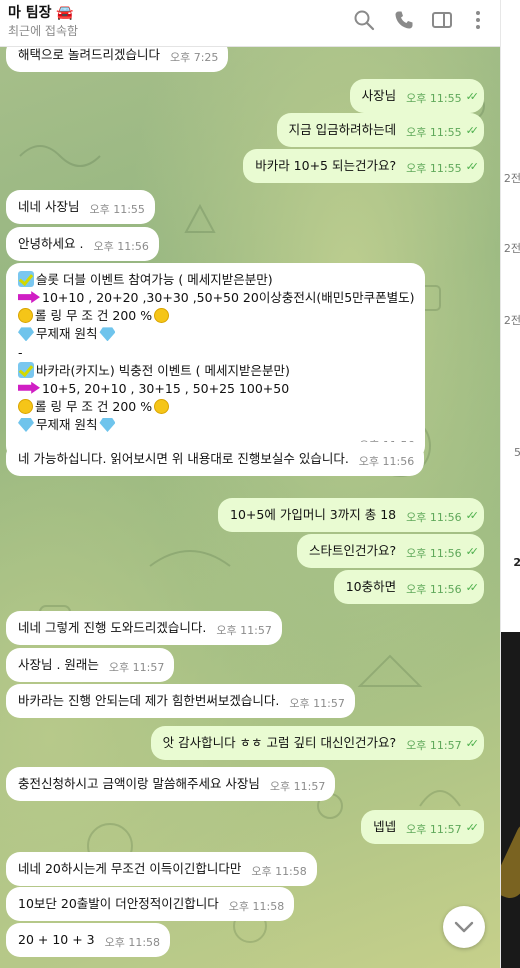 The image size is (520, 968). I want to click on incoming-message: 바카라는 진행 안되는데 제가 힘한번써보겠습니다. 오후 11:57, so click(180, 701).